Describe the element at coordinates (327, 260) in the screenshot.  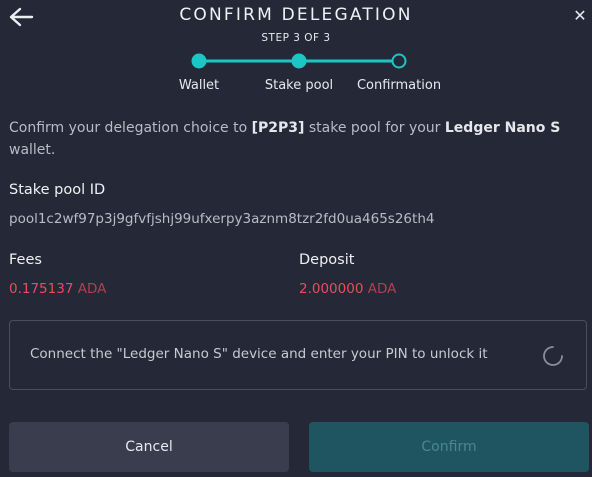
I see `deposit-label: Deposit` at that location.